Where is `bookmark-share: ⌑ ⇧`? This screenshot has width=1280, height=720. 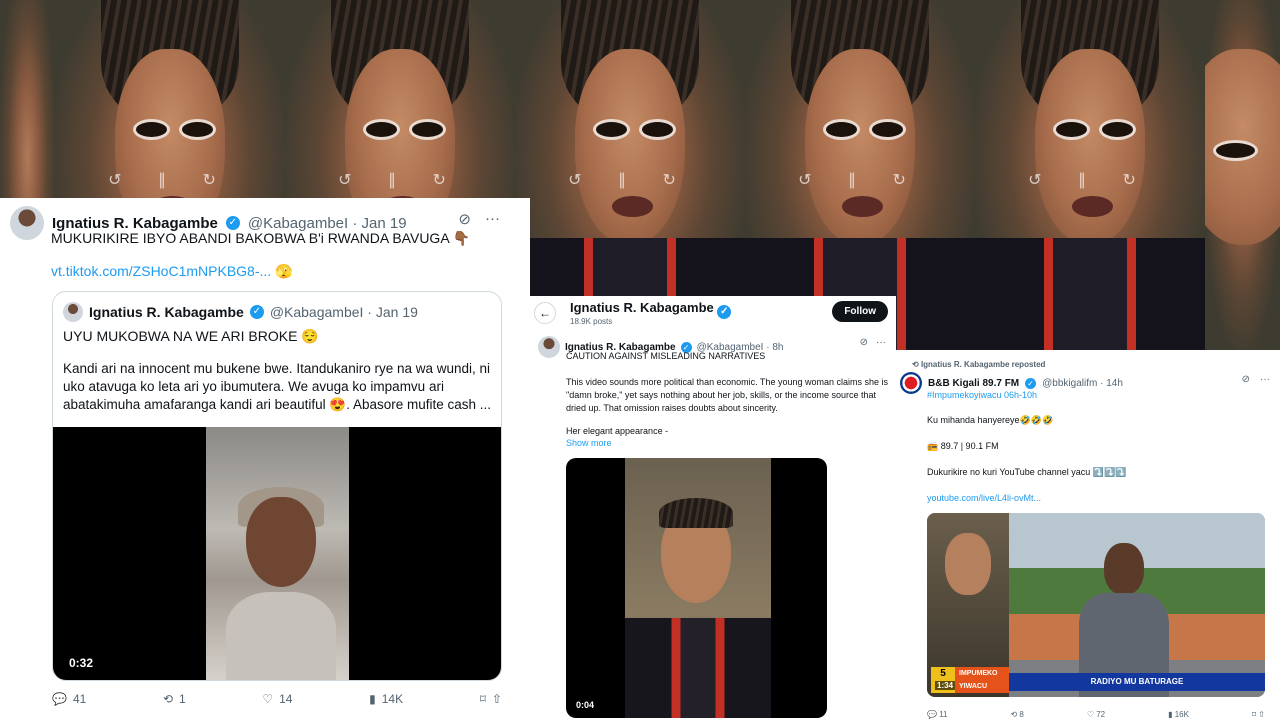
bookmark-share: ⌑ ⇧ is located at coordinates (491, 699).